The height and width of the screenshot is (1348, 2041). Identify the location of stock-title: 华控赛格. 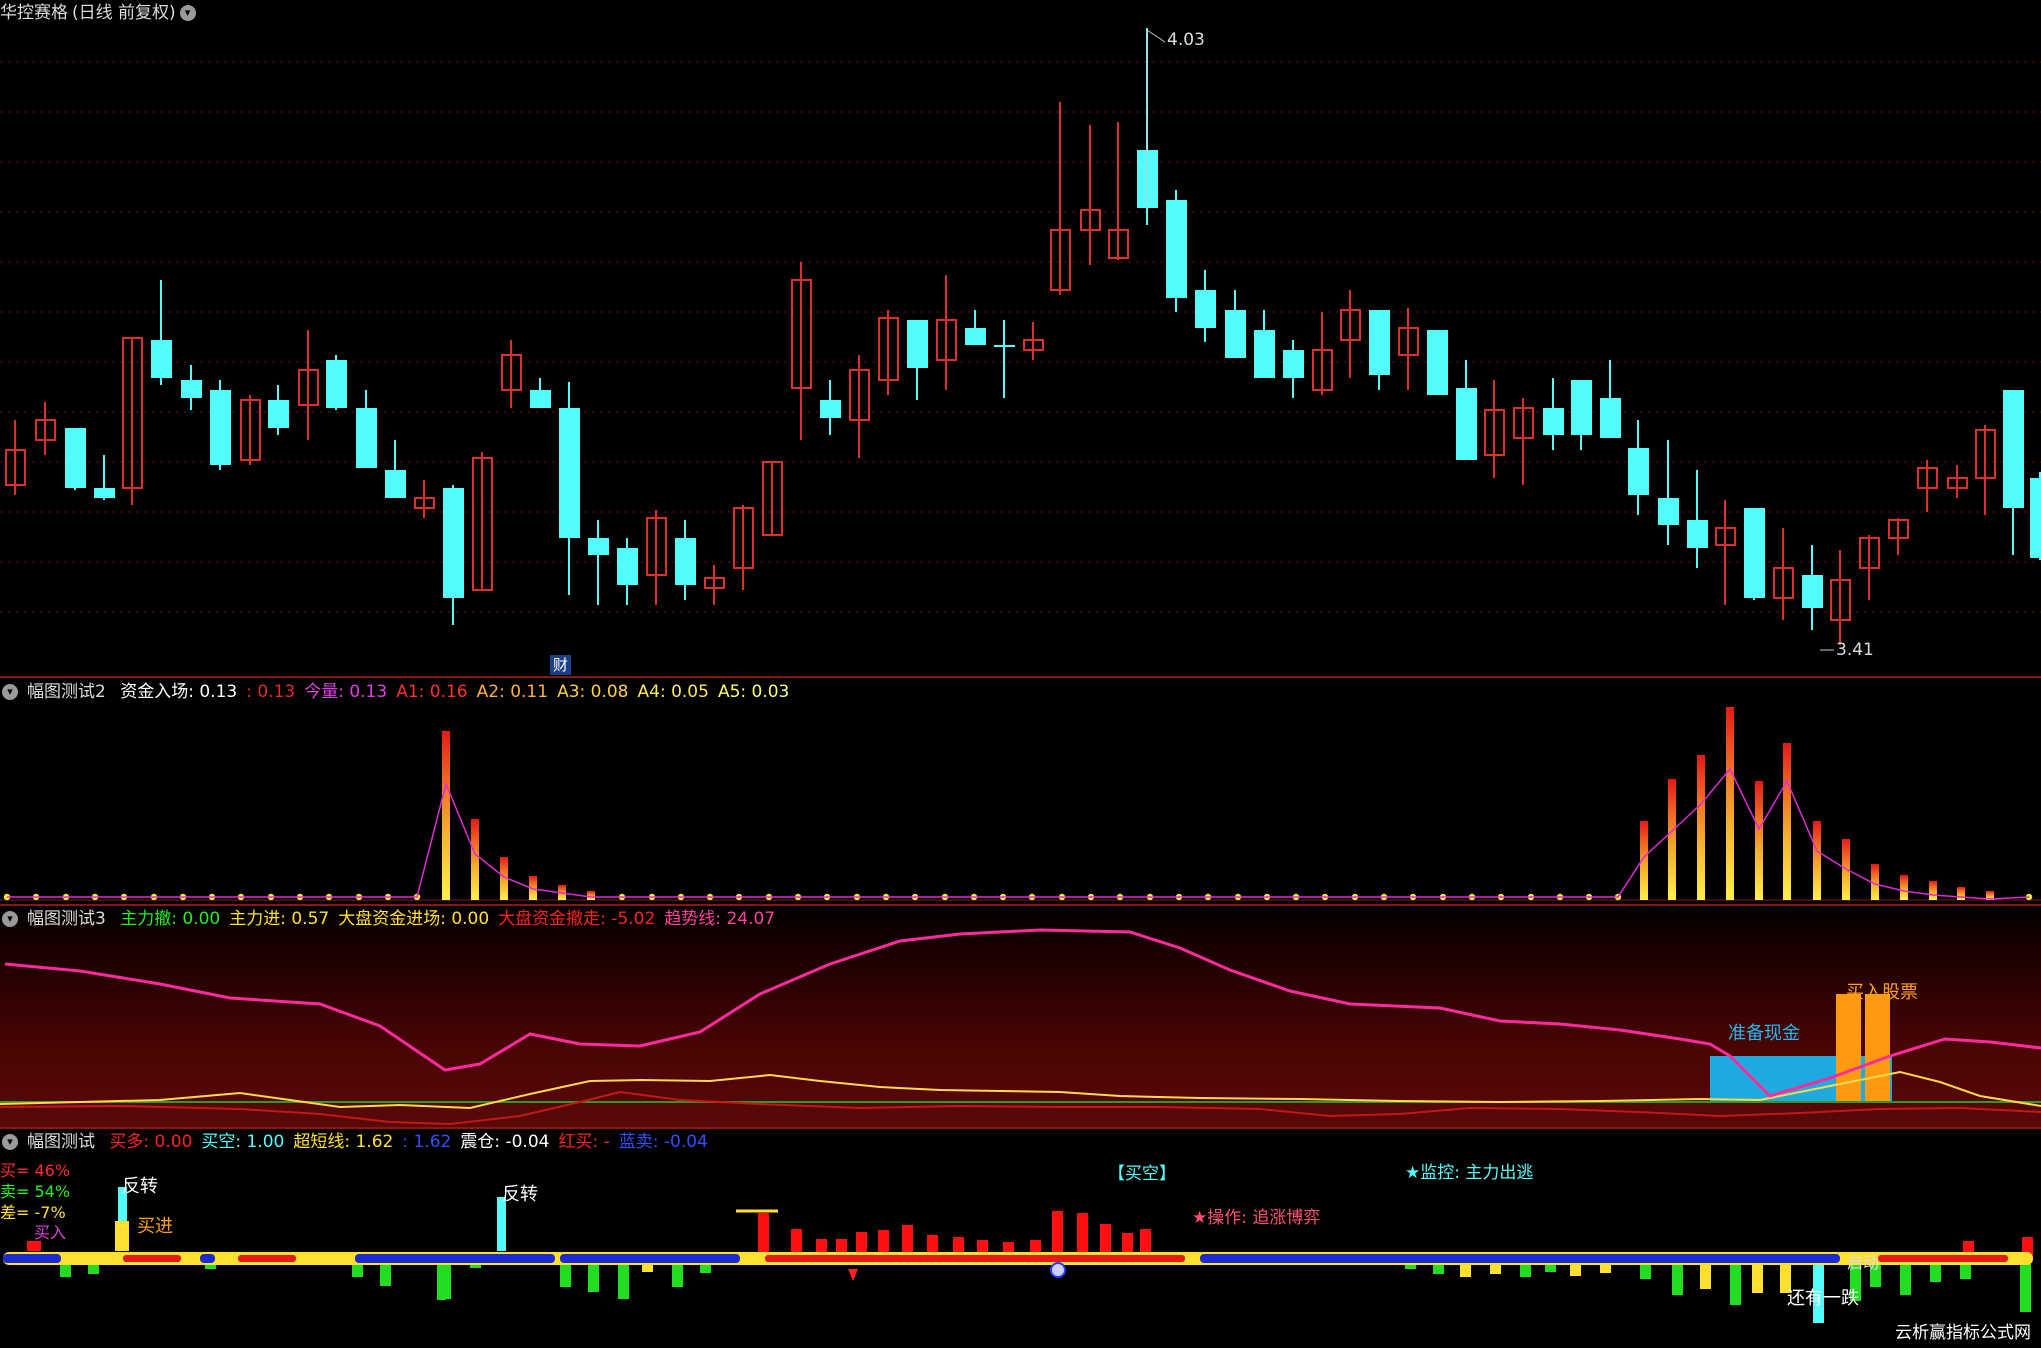
(34, 13).